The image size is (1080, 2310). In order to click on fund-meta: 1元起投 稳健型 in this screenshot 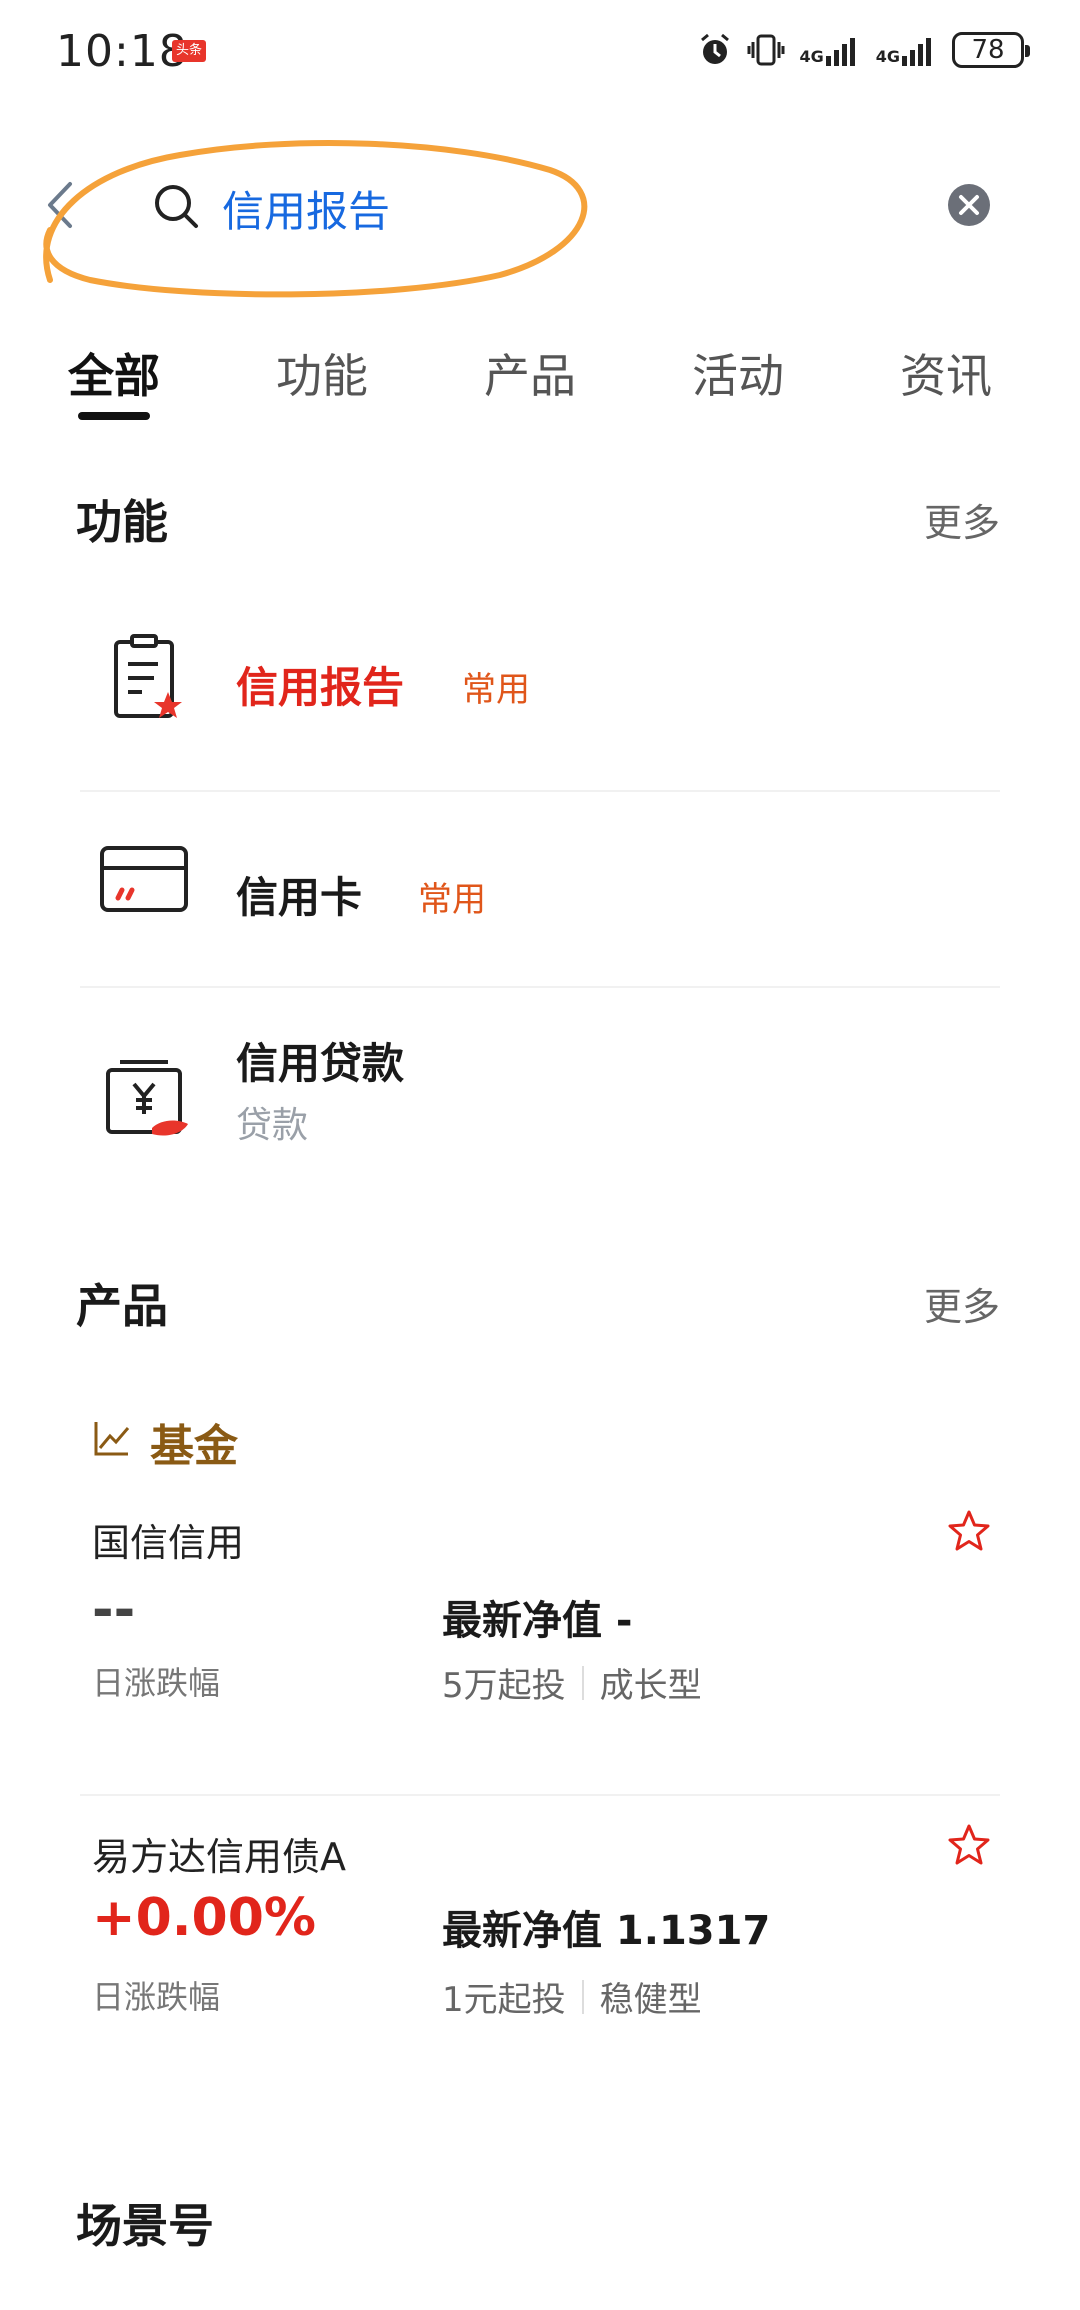, I will do `click(572, 1996)`.